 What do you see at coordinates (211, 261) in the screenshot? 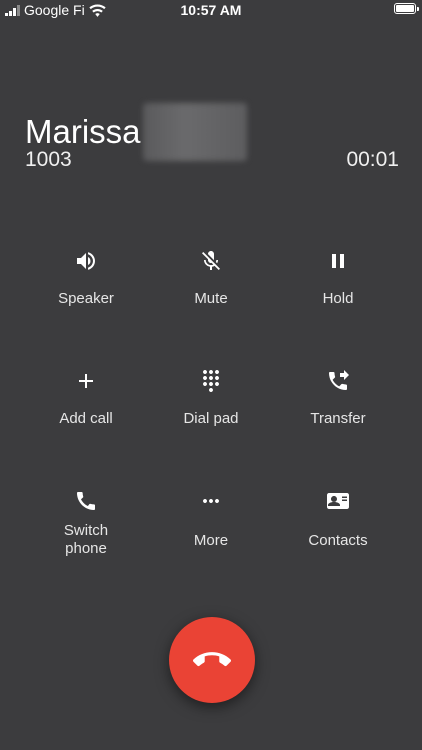
I see `mic-off-icon` at bounding box center [211, 261].